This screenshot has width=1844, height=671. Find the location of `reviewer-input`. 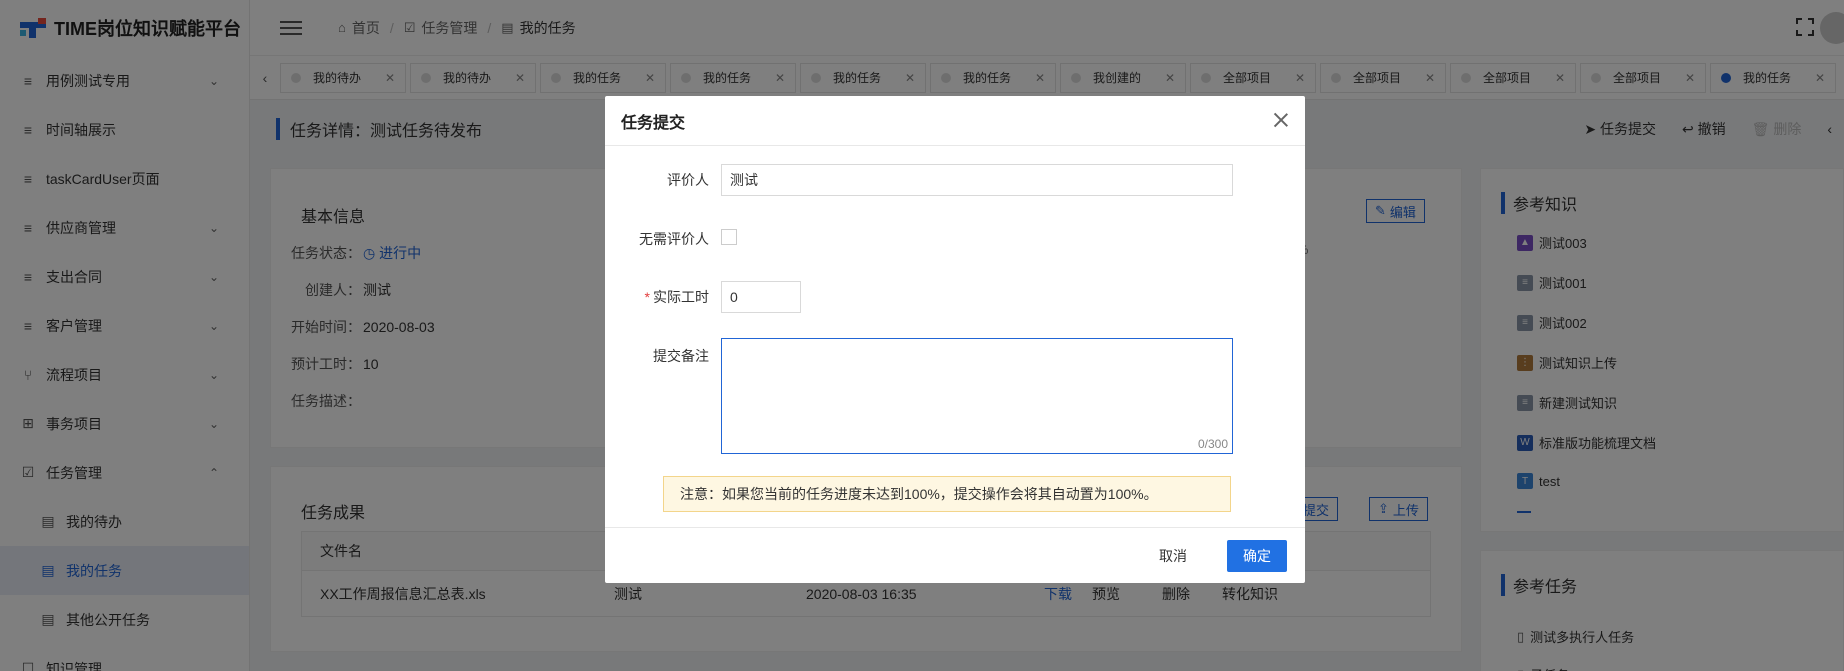

reviewer-input is located at coordinates (977, 180).